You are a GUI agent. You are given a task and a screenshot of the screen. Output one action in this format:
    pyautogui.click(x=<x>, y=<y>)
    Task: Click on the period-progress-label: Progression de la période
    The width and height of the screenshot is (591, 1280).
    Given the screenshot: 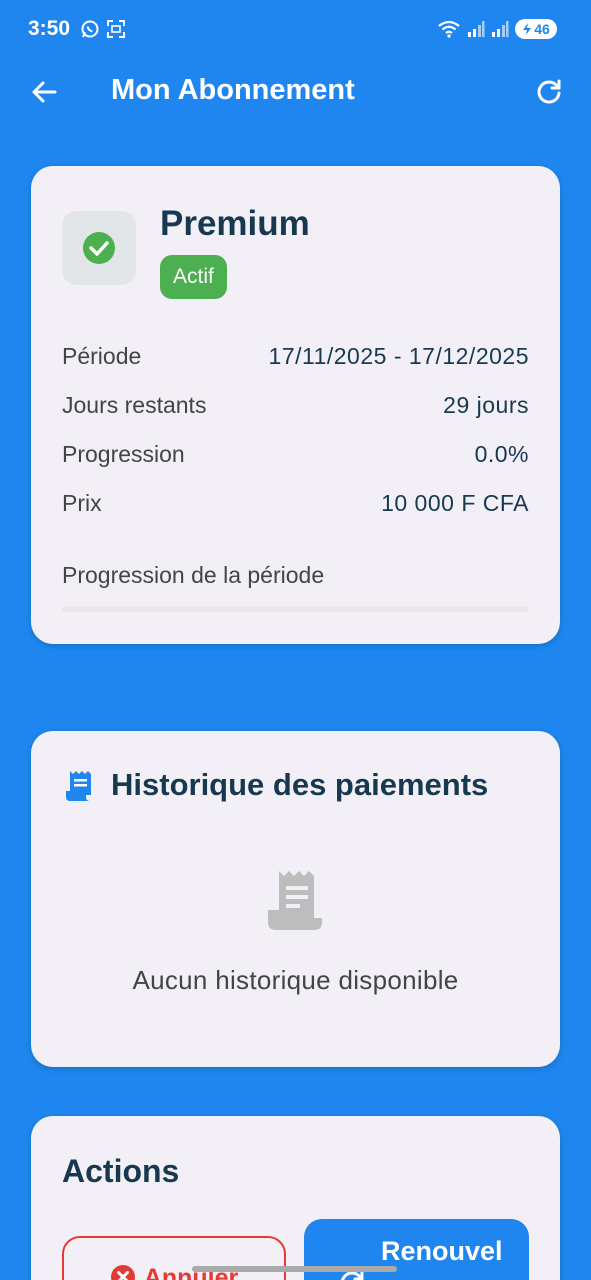 What is the action you would take?
    pyautogui.click(x=193, y=575)
    